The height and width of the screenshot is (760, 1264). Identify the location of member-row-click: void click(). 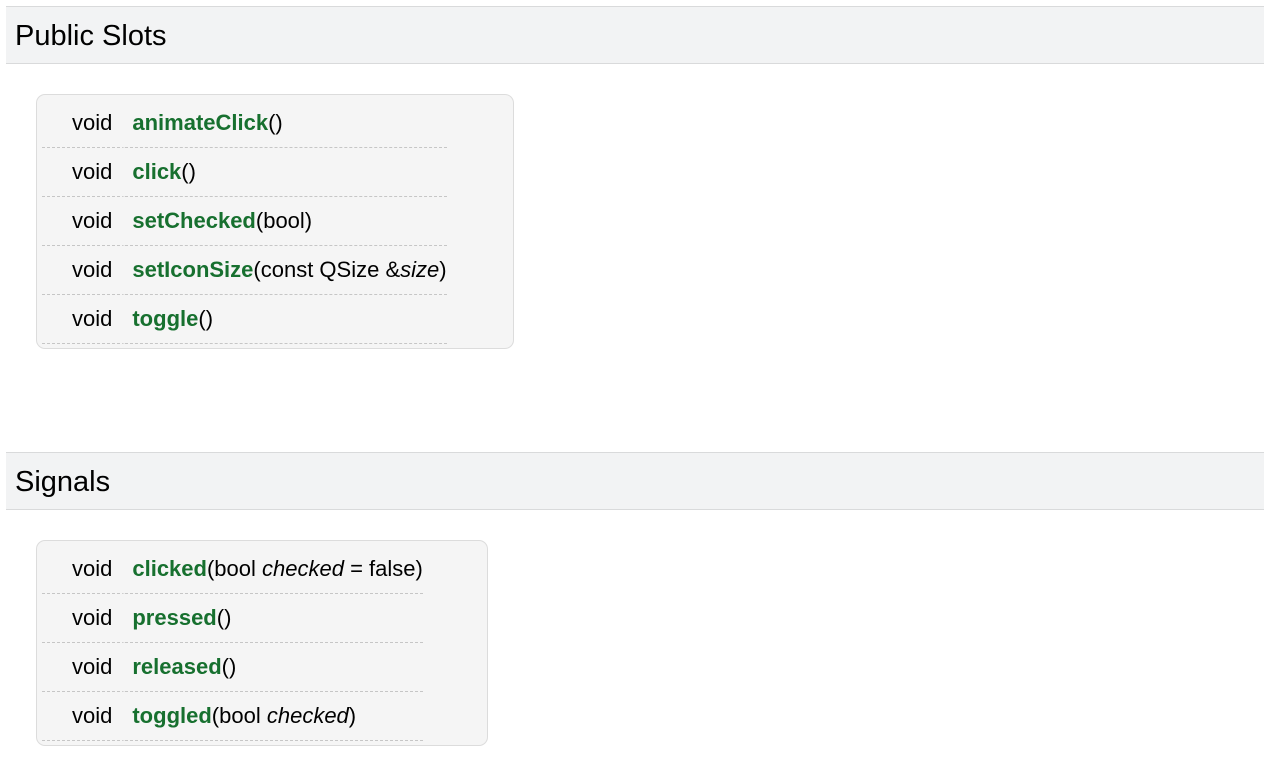
(244, 172).